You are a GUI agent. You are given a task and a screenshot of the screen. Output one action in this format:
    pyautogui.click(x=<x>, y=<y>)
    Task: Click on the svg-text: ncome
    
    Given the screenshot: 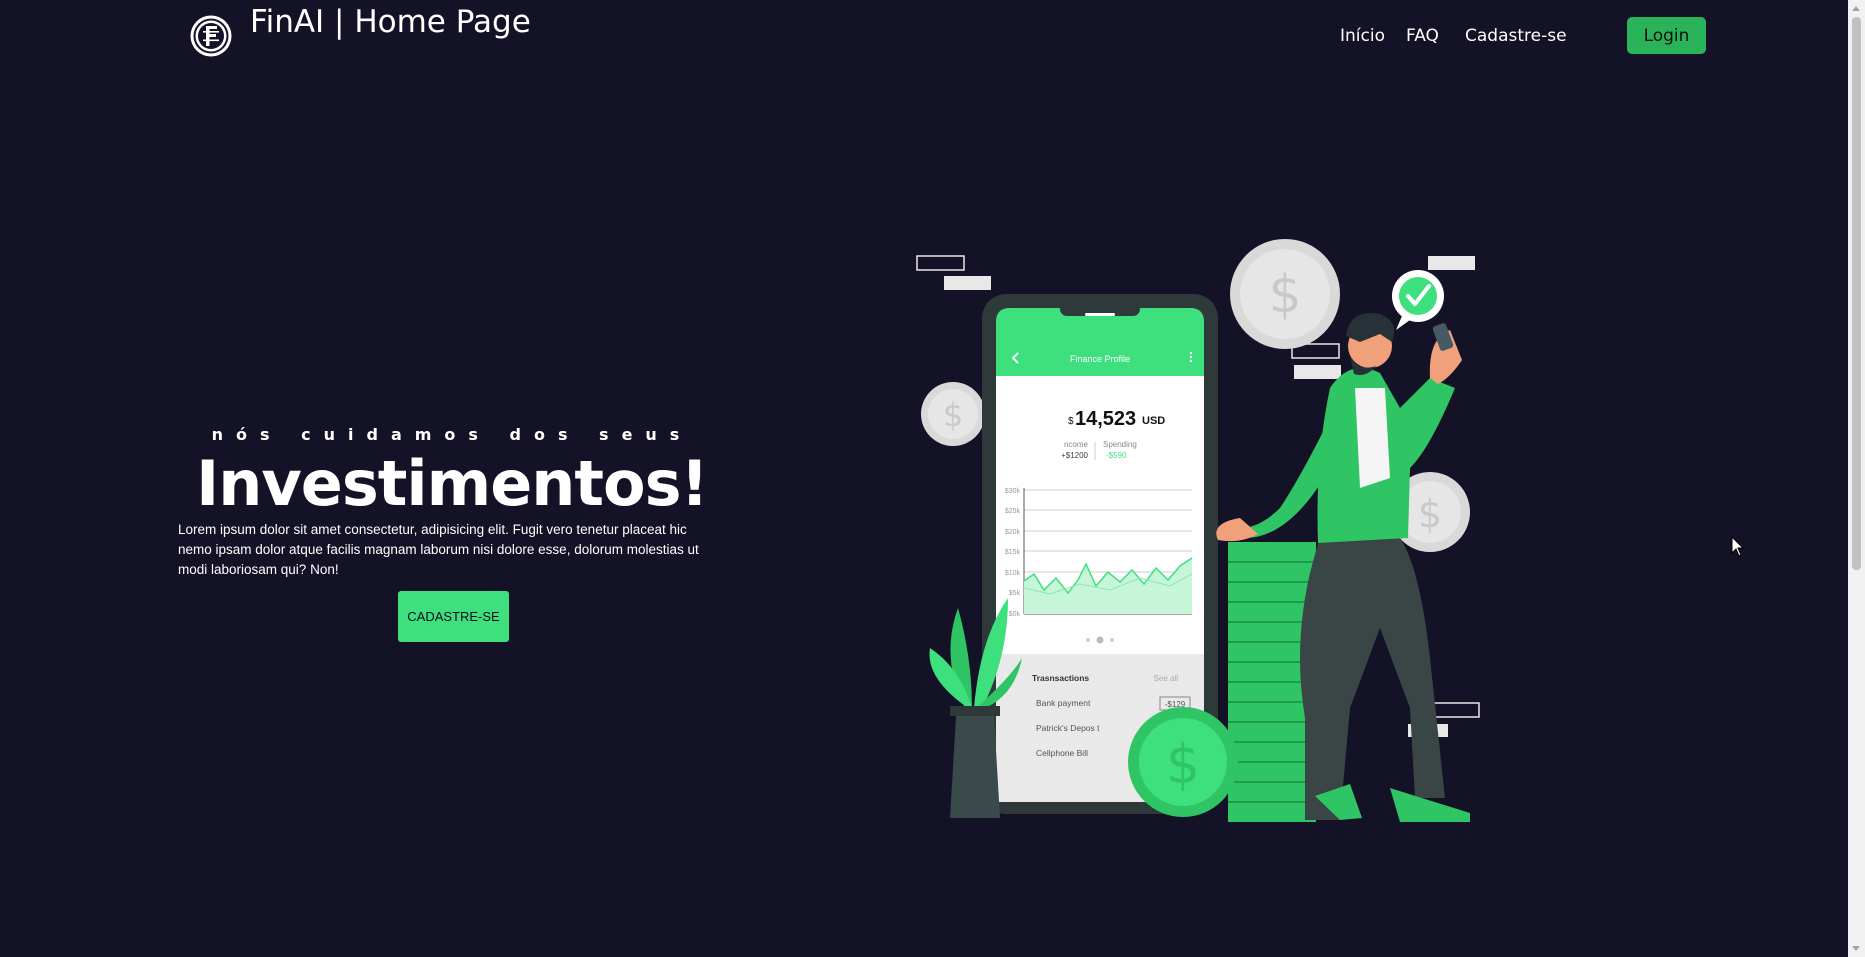 What is the action you would take?
    pyautogui.click(x=1076, y=444)
    